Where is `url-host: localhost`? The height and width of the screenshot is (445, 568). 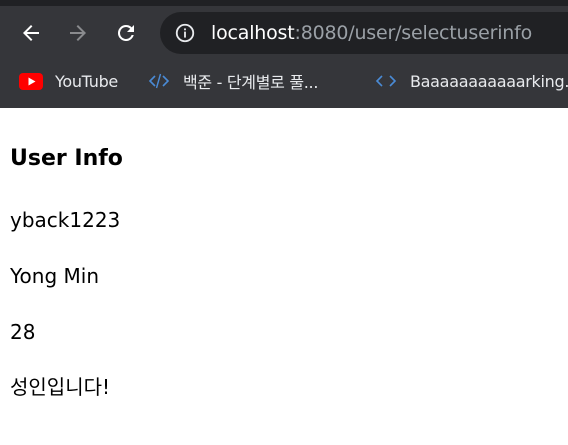 url-host: localhost is located at coordinates (253, 33).